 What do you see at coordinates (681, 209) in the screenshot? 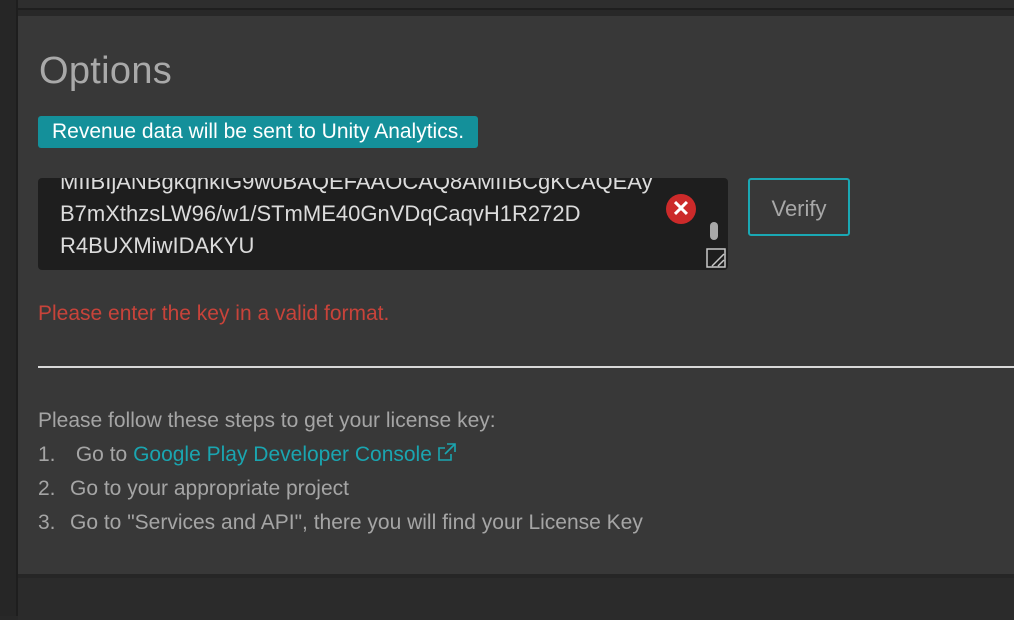
I see `error-x-icon: ✕` at bounding box center [681, 209].